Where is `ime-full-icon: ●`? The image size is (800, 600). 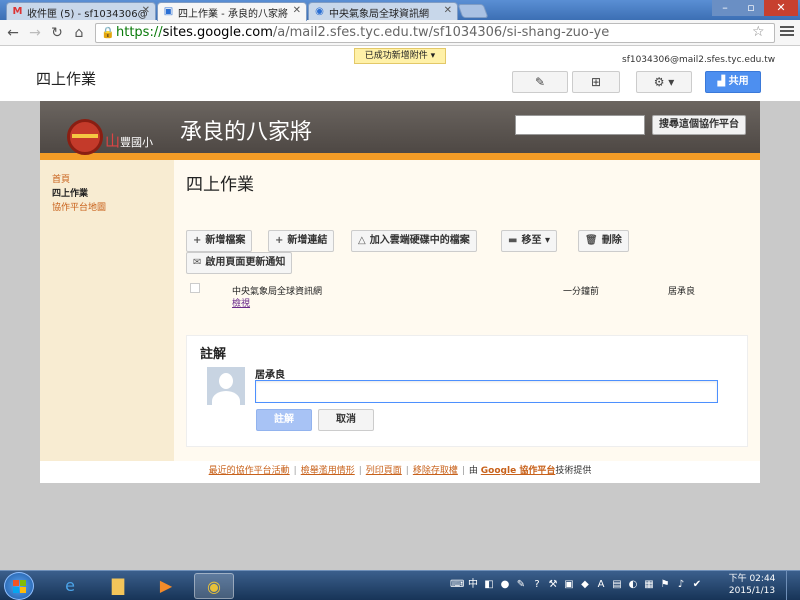 ime-full-icon: ● is located at coordinates (505, 585).